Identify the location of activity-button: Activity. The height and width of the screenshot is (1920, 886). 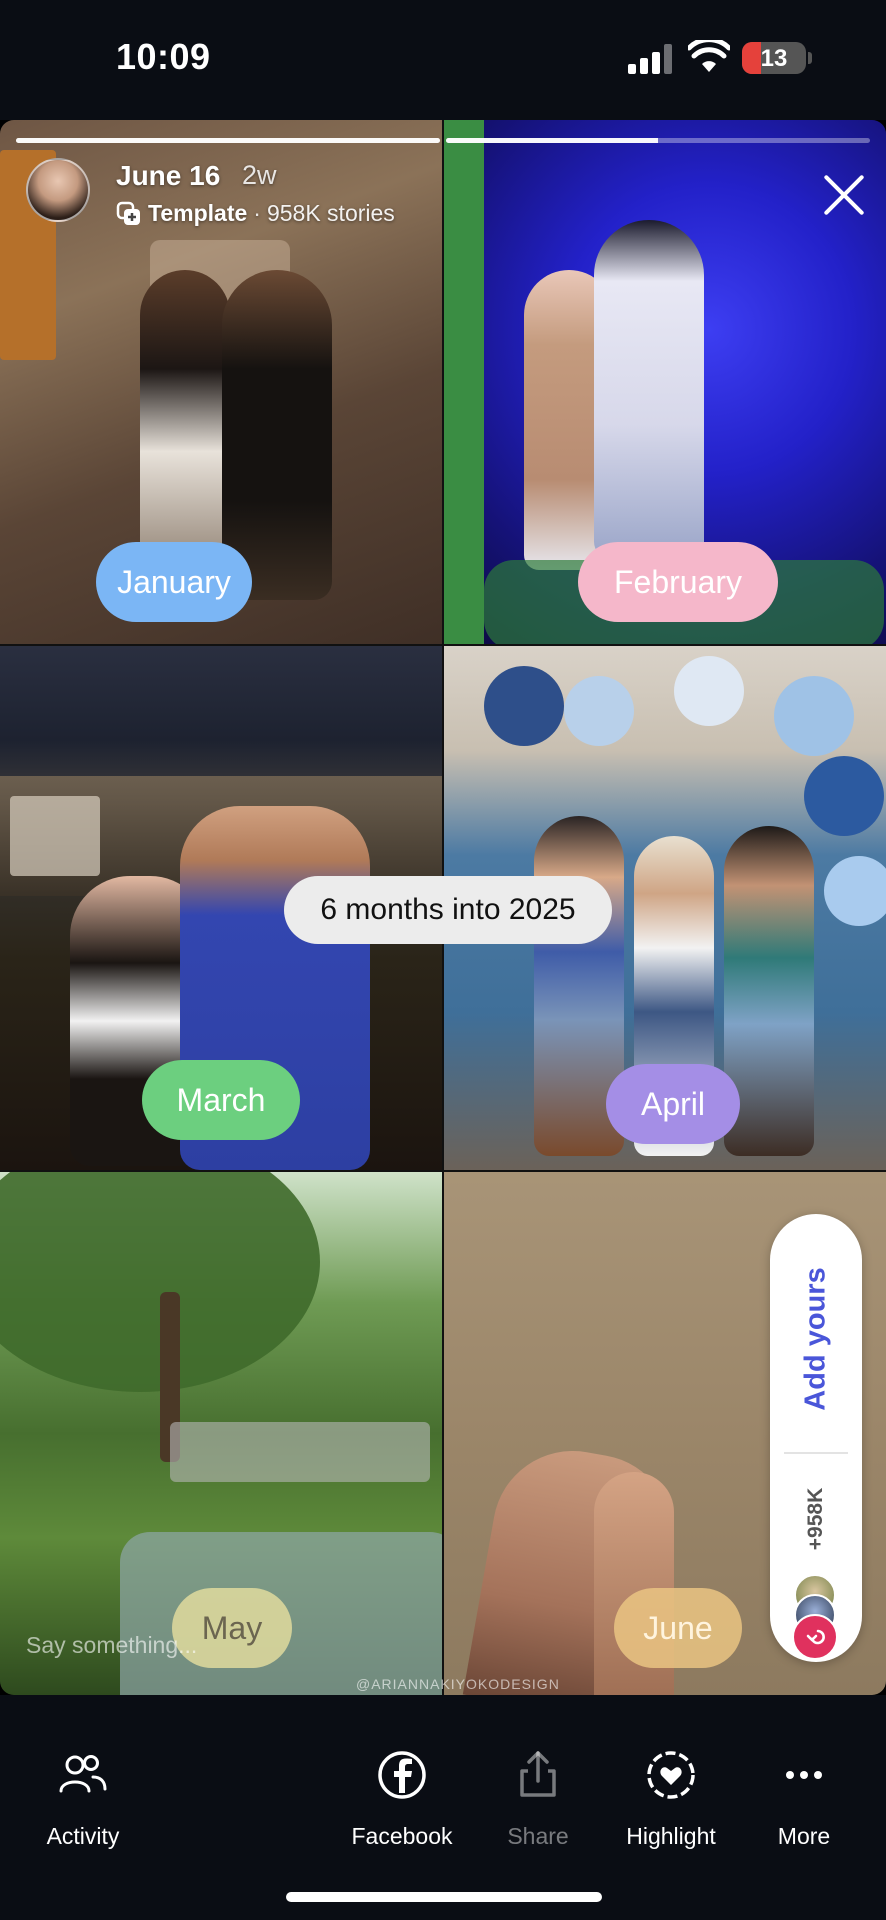
(83, 1798).